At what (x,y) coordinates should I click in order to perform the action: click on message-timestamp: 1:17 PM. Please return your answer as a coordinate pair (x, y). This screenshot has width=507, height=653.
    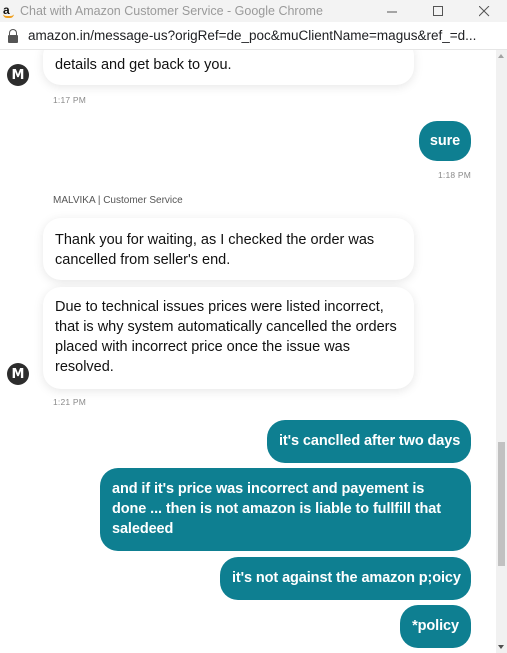
    Looking at the image, I should click on (70, 100).